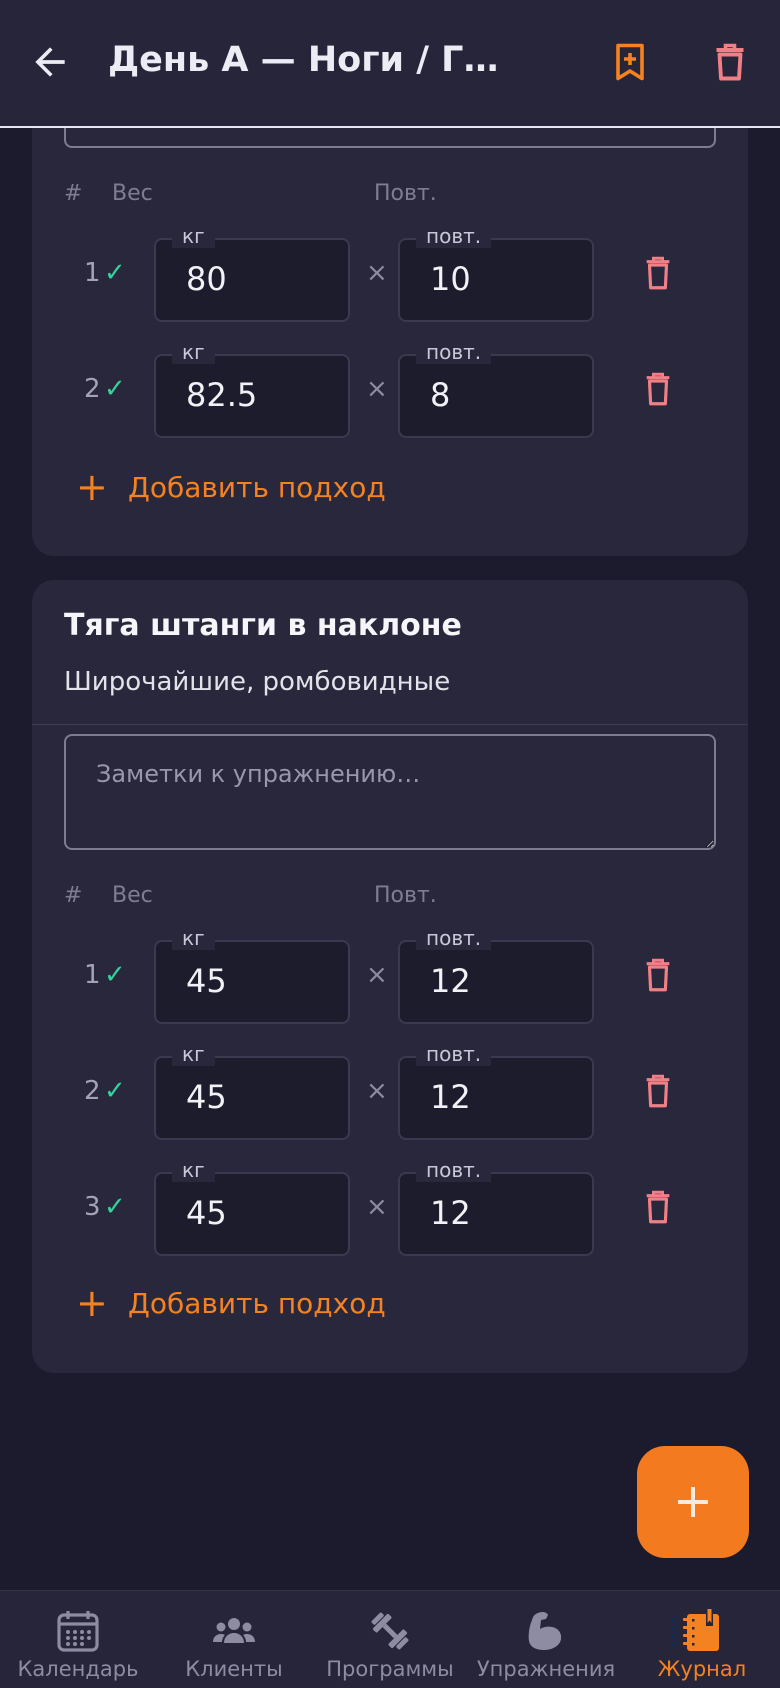 The height and width of the screenshot is (1688, 780). I want to click on dumbbell-icon, so click(390, 1631).